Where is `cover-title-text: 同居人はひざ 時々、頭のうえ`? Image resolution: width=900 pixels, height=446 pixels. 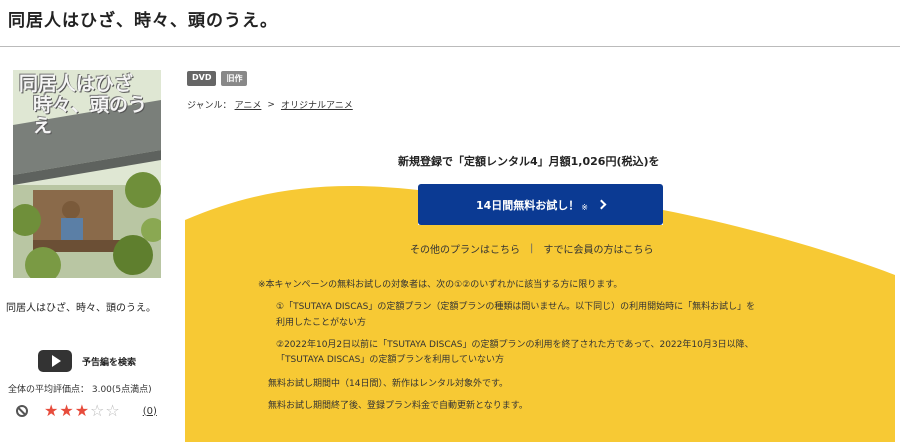
cover-title-text: 同居人はひざ 時々、頭のうえ is located at coordinates (87, 105).